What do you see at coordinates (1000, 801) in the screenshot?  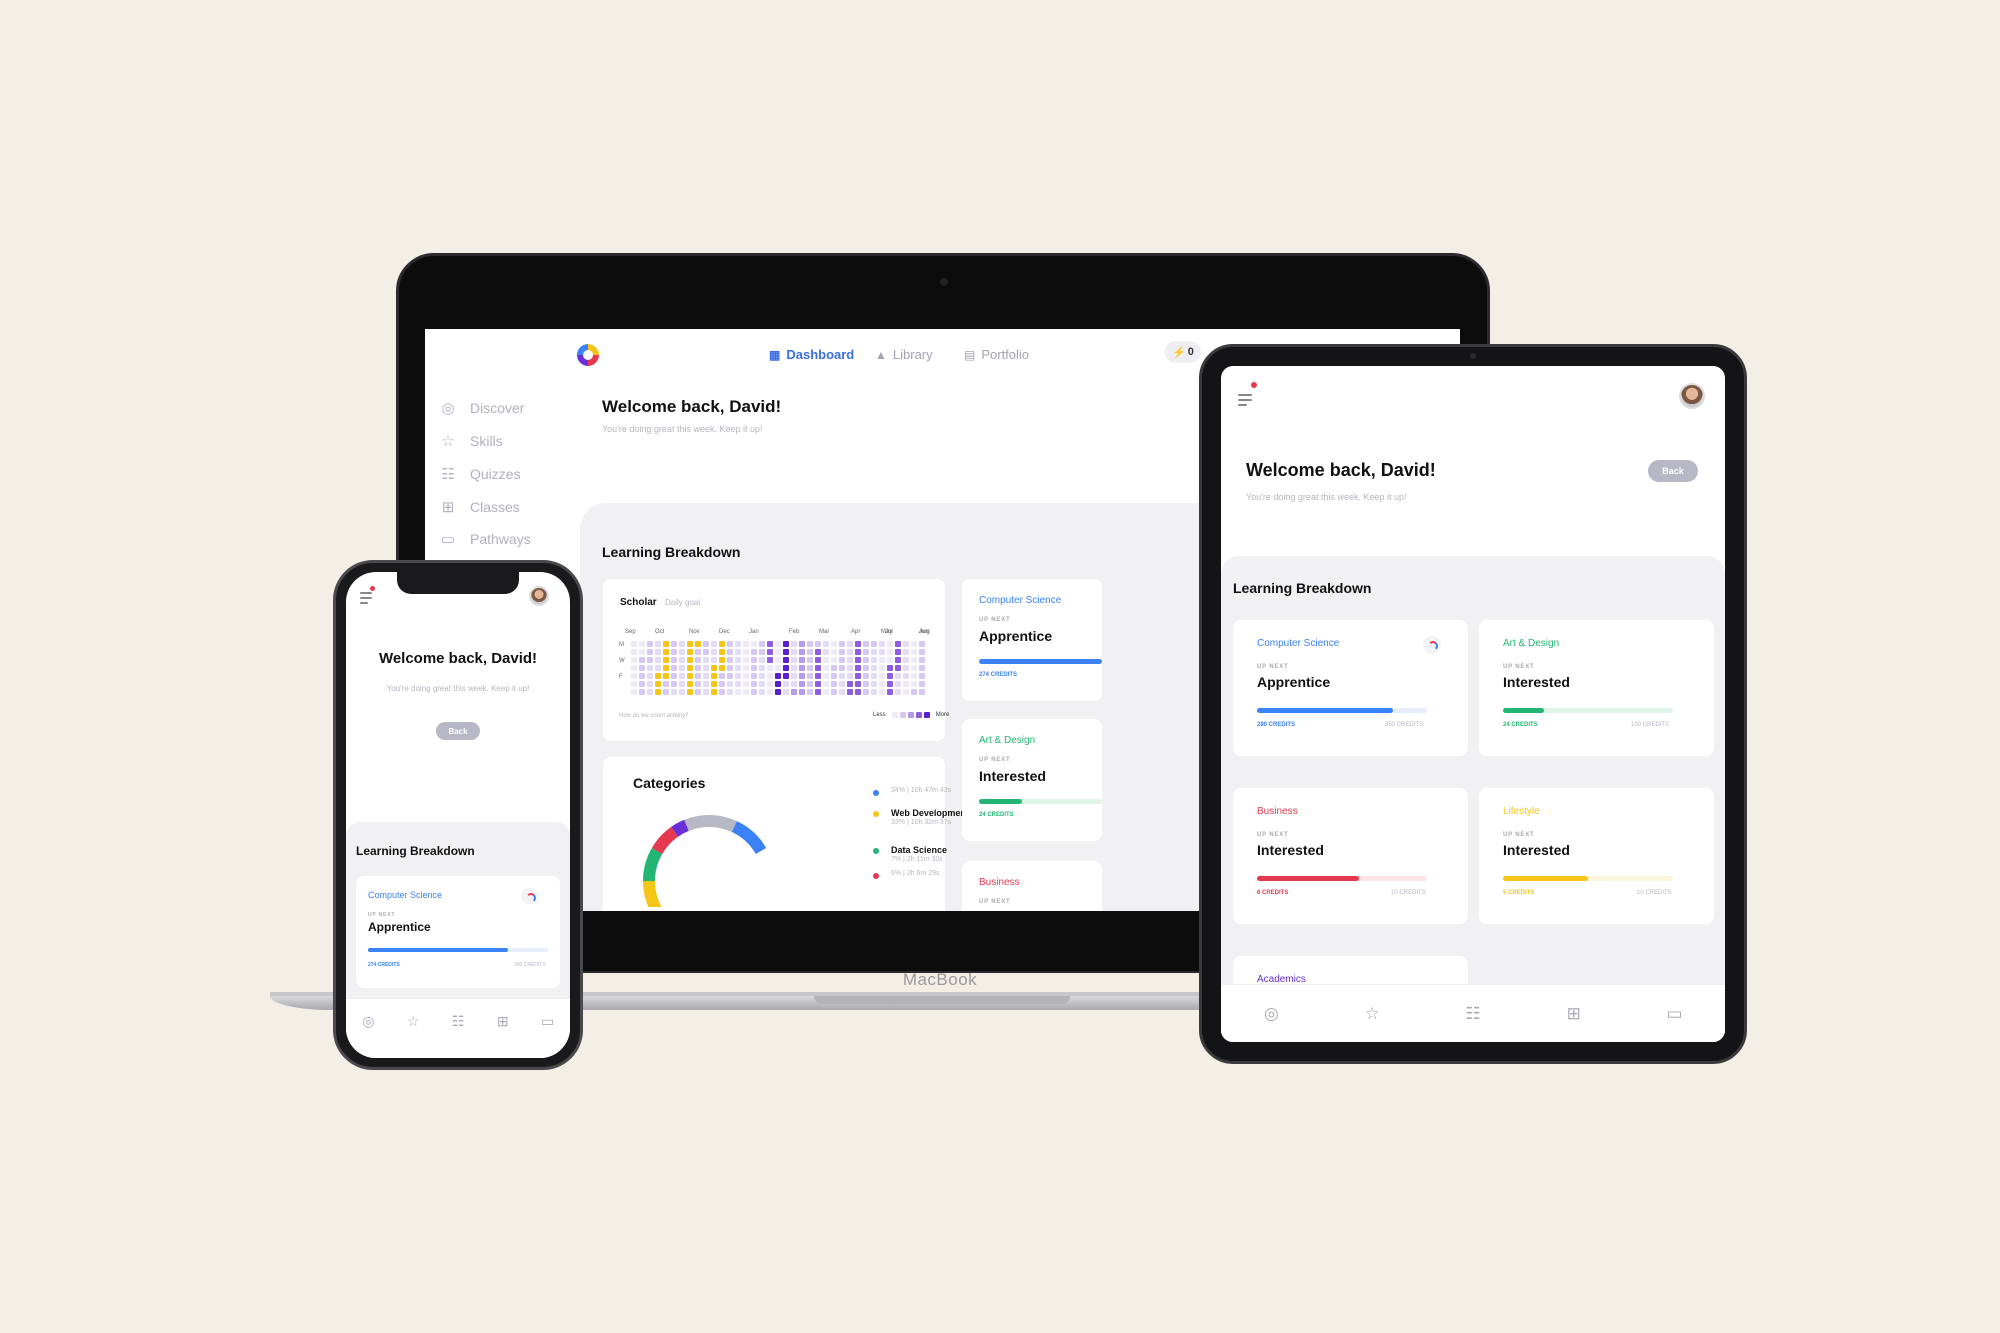 I see `progress-bar` at bounding box center [1000, 801].